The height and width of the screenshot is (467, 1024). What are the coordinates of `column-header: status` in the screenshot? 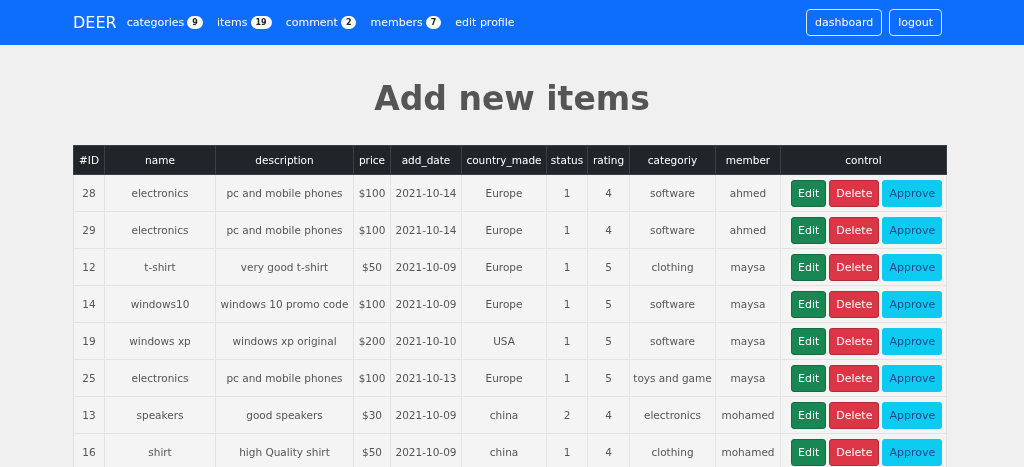 It's located at (567, 160).